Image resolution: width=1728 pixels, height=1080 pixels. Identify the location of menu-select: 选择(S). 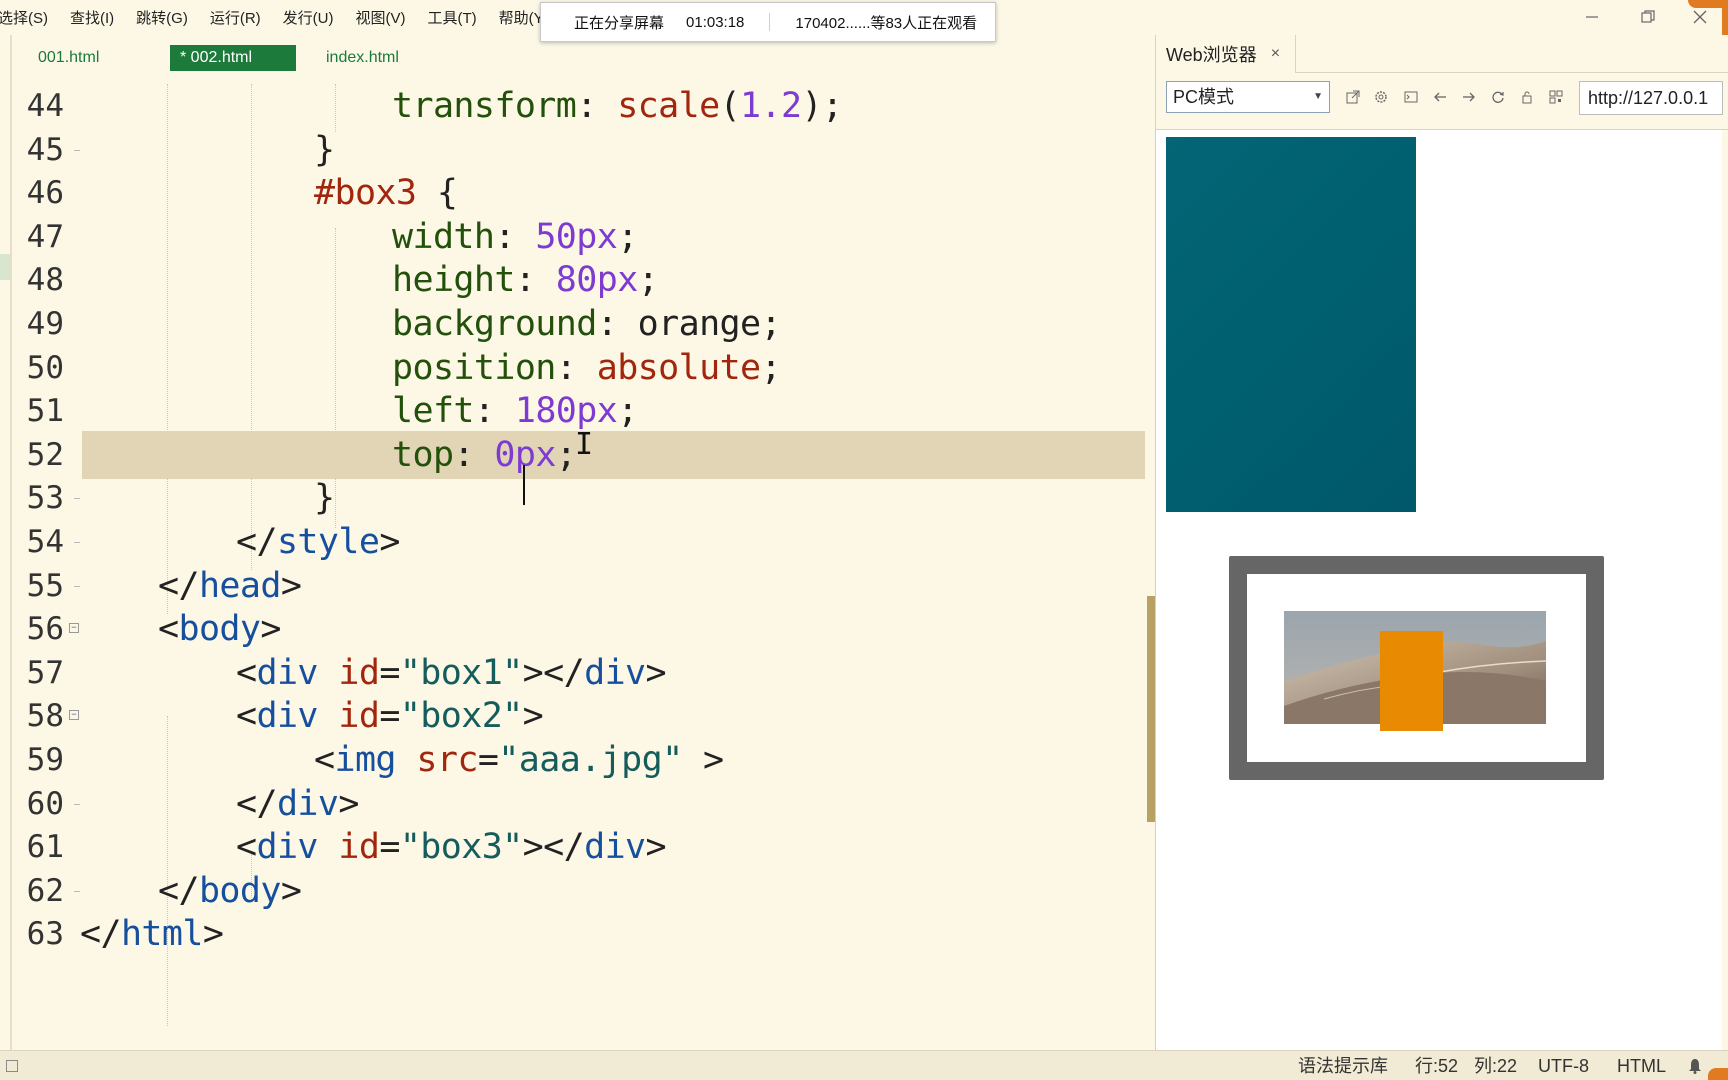
(24, 17).